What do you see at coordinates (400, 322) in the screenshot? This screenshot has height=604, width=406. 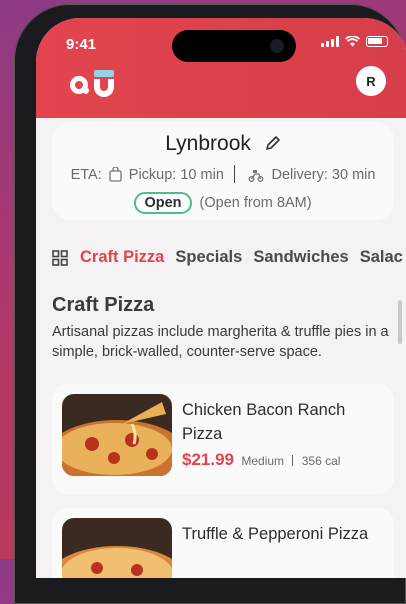 I see `scrollbar` at bounding box center [400, 322].